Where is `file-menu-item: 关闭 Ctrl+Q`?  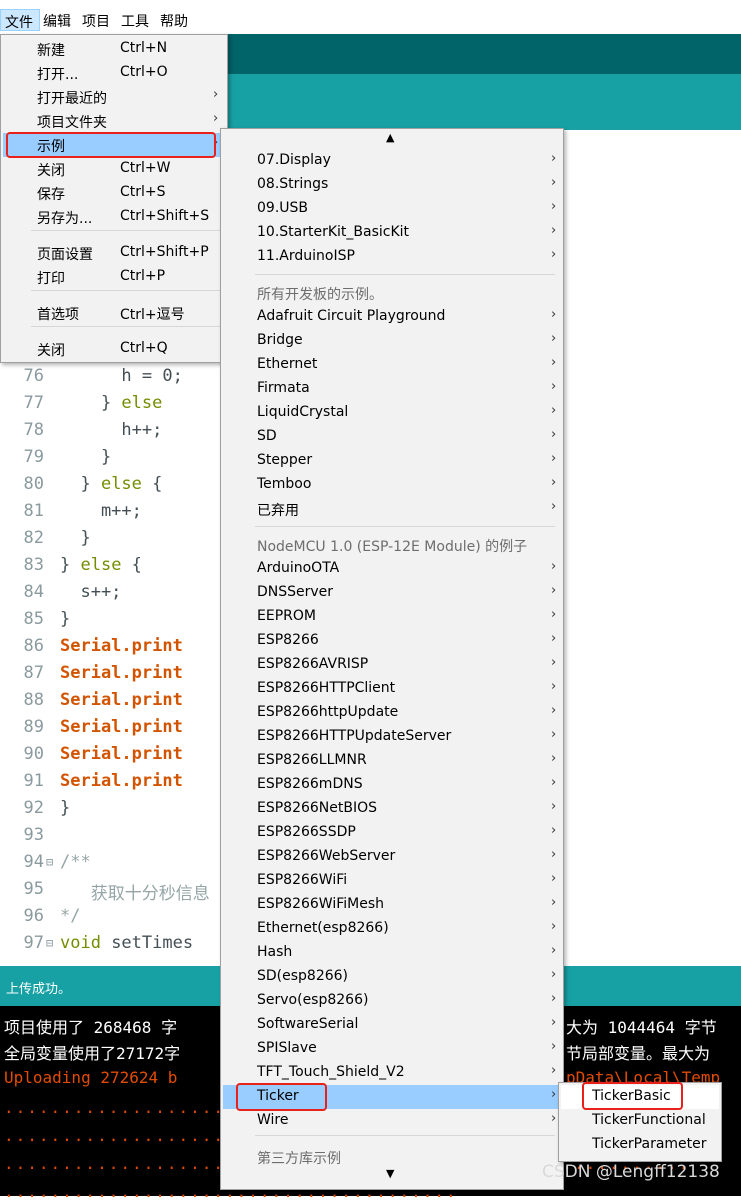 file-menu-item: 关闭 Ctrl+Q is located at coordinates (113, 349).